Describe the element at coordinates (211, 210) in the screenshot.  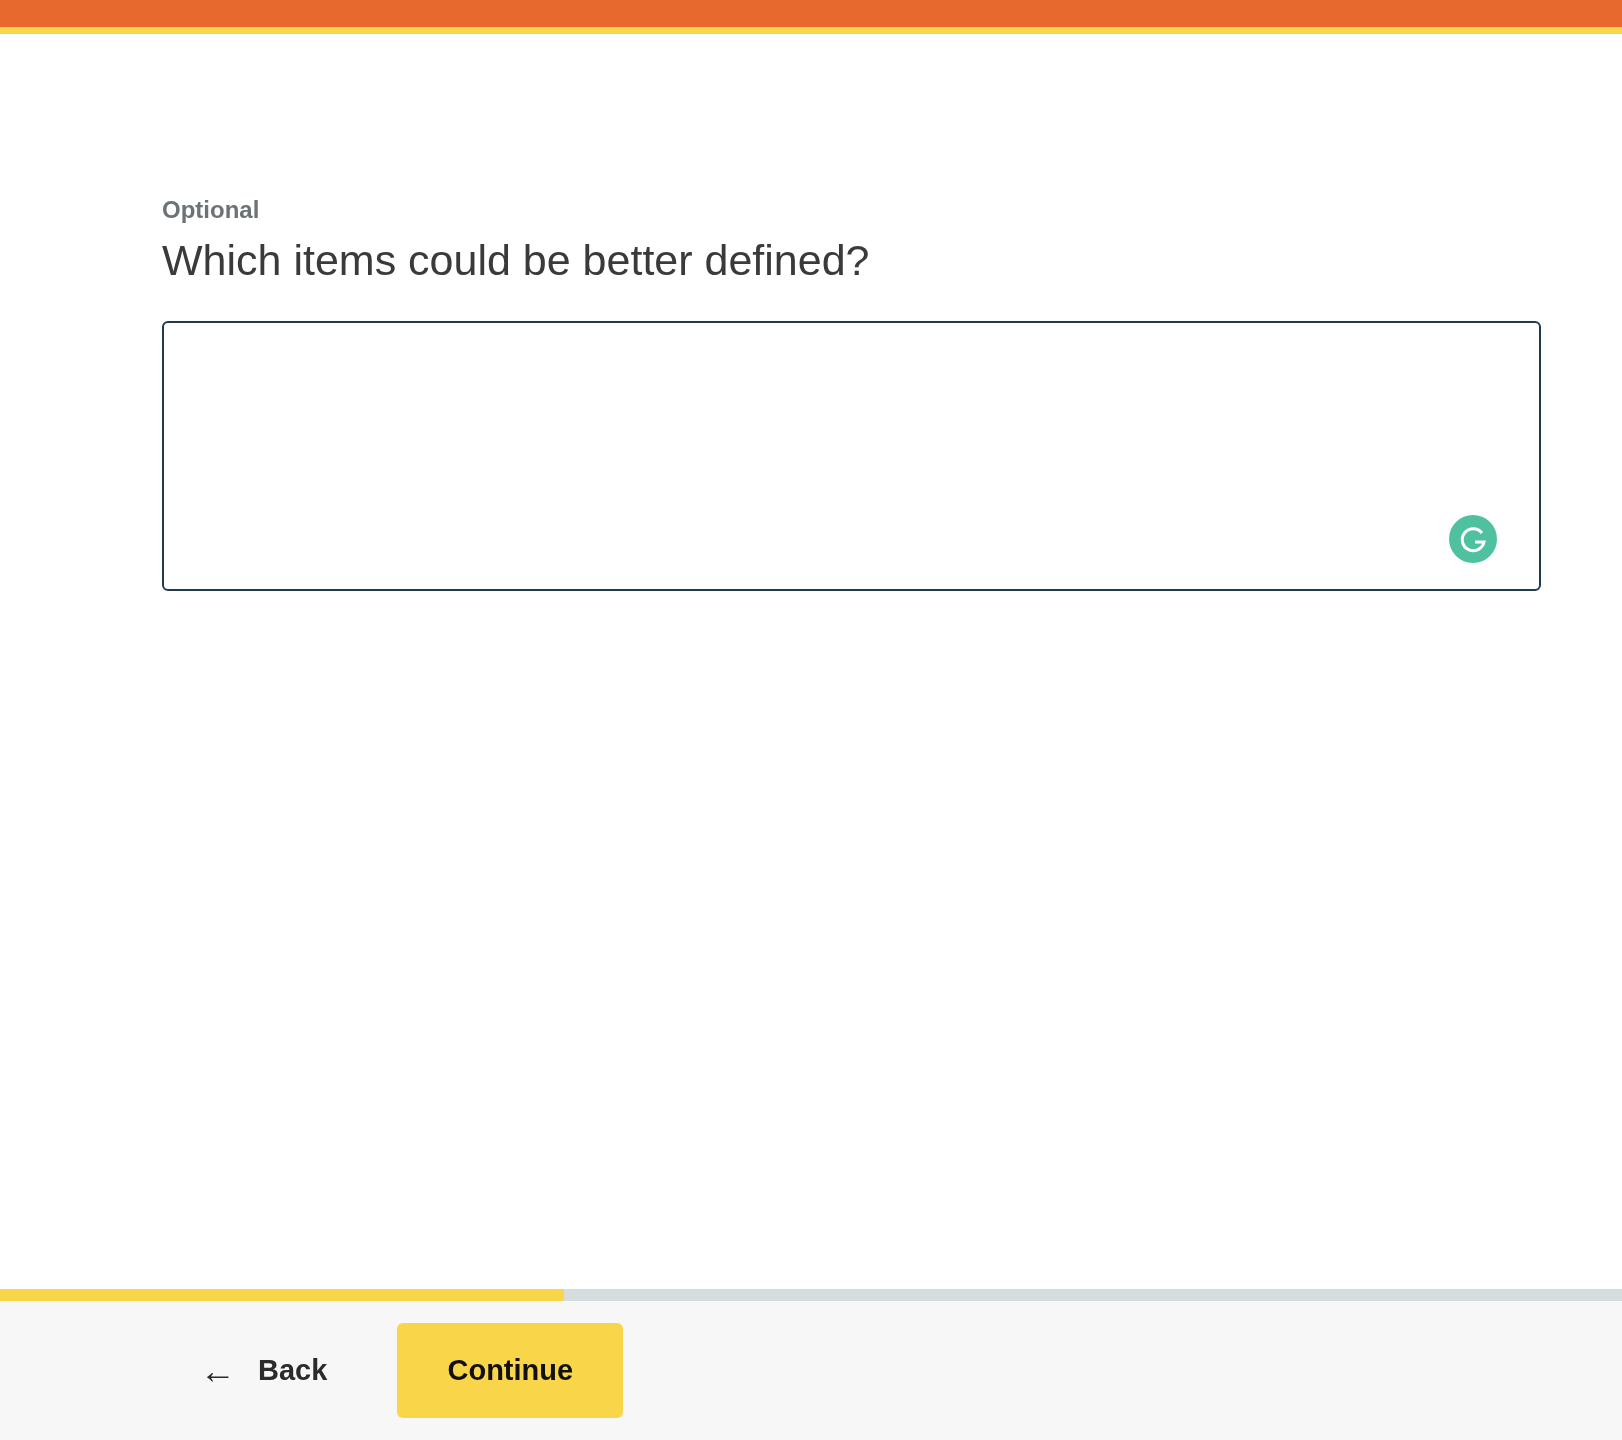
I see `optional-label: Optional` at that location.